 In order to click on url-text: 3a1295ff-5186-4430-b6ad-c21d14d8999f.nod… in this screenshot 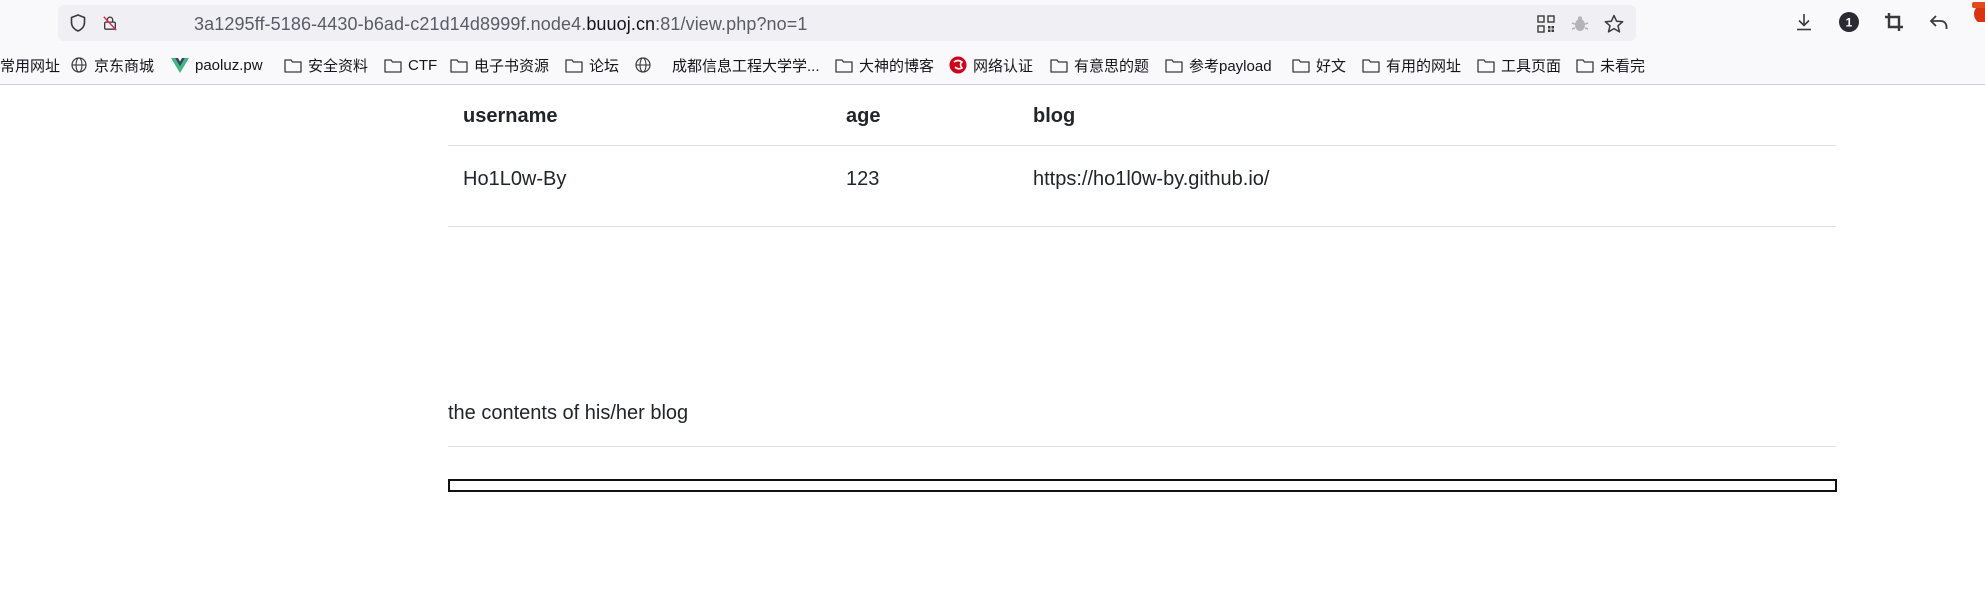, I will do `click(501, 24)`.